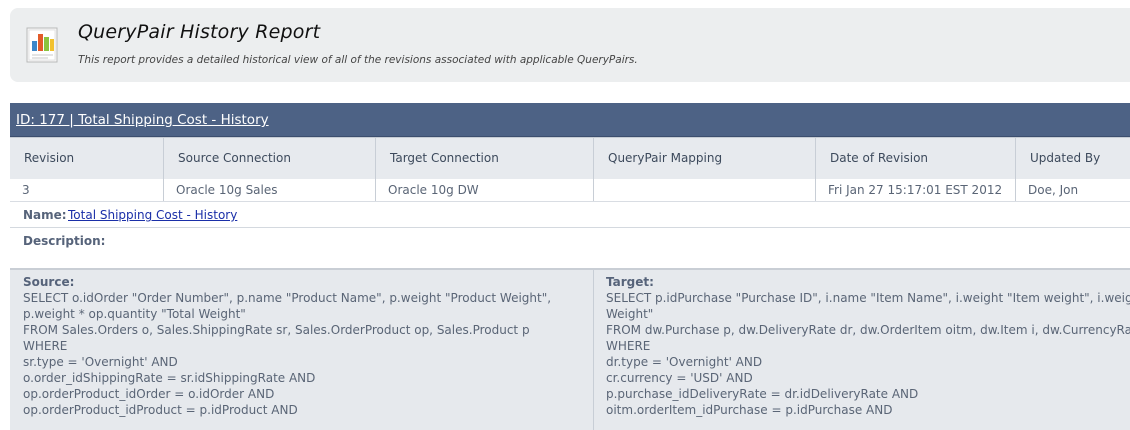 The width and height of the screenshot is (1130, 430). I want to click on name-row: Name: Total Shipping Cost - History, so click(570, 215).